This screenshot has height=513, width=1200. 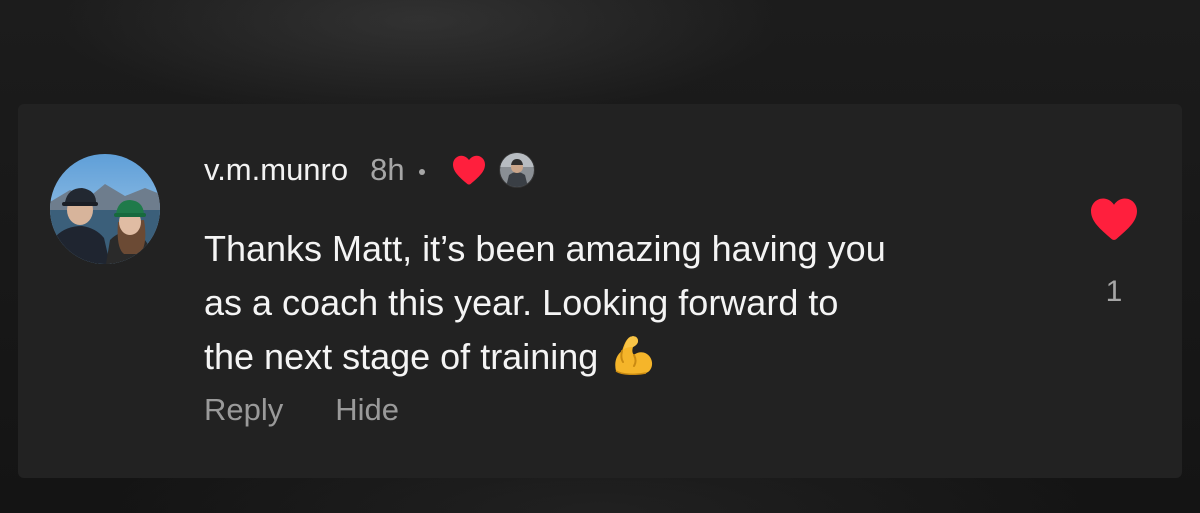 What do you see at coordinates (301, 410) in the screenshot?
I see `comment-actions: Reply Hide` at bounding box center [301, 410].